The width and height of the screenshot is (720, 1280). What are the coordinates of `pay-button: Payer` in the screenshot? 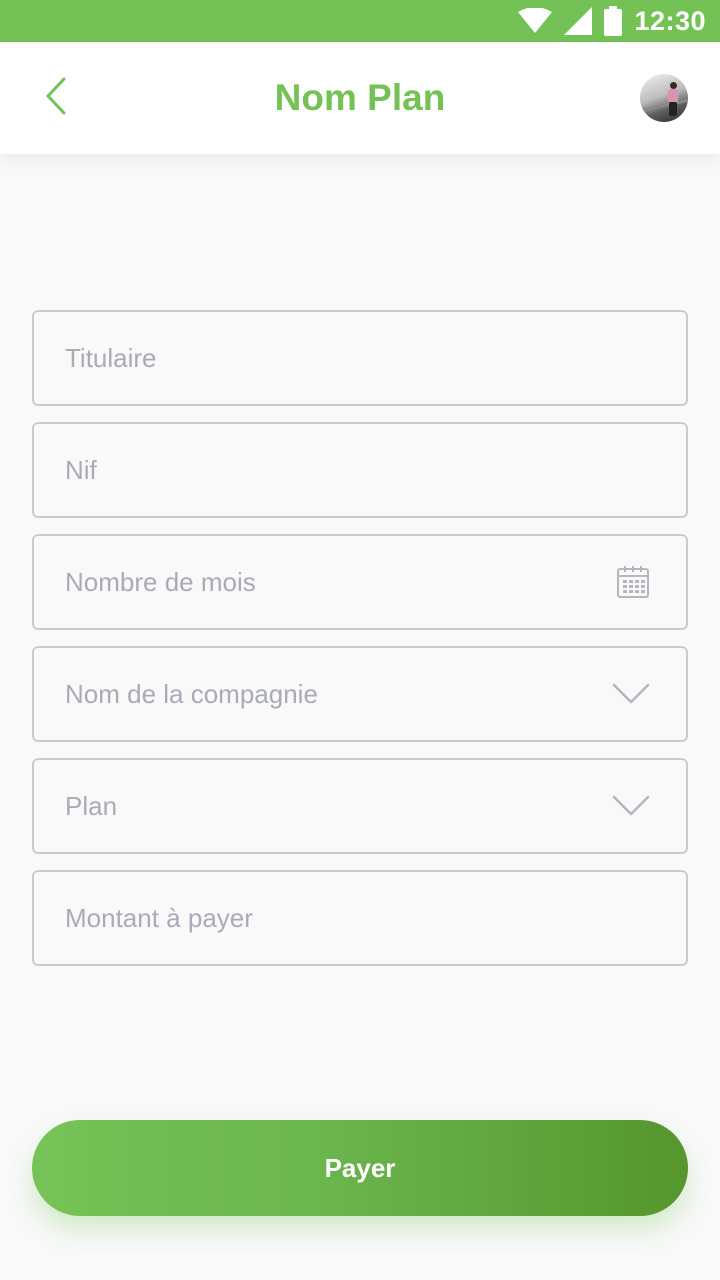 It's located at (360, 1168).